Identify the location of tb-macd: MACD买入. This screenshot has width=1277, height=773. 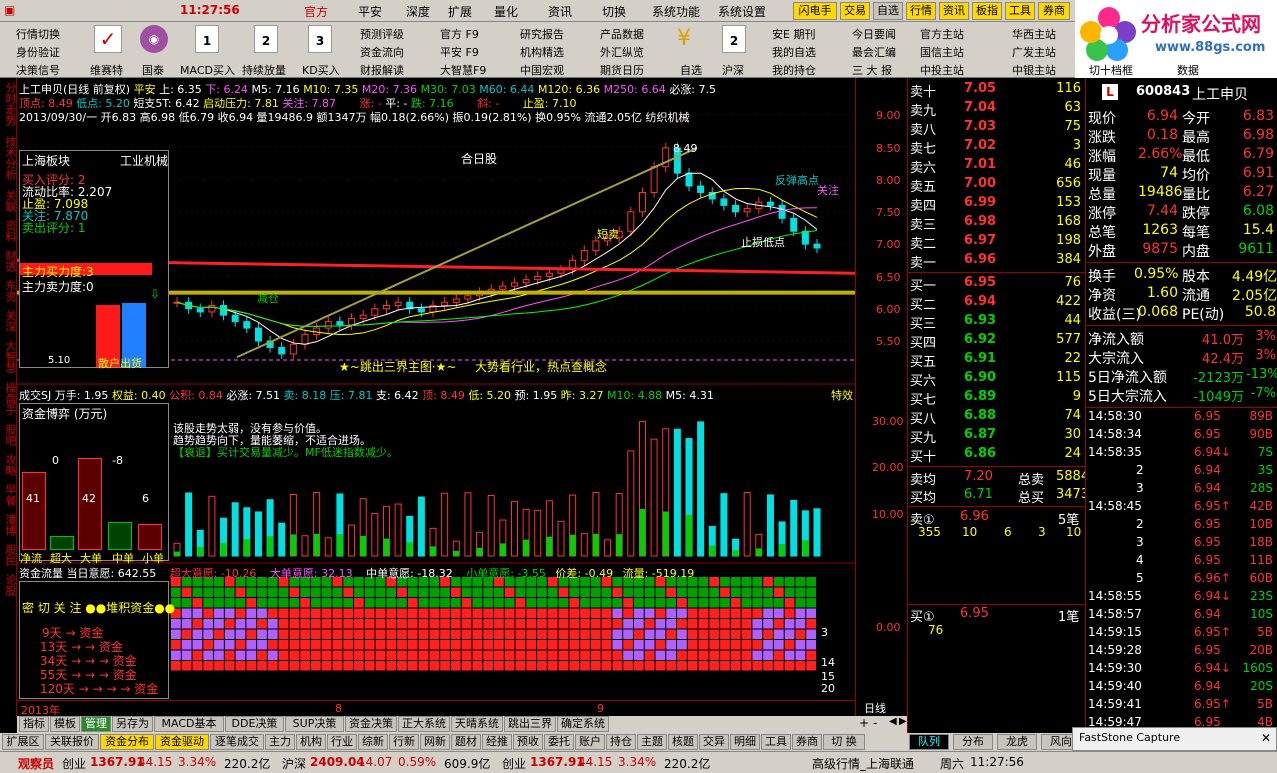
(207, 70).